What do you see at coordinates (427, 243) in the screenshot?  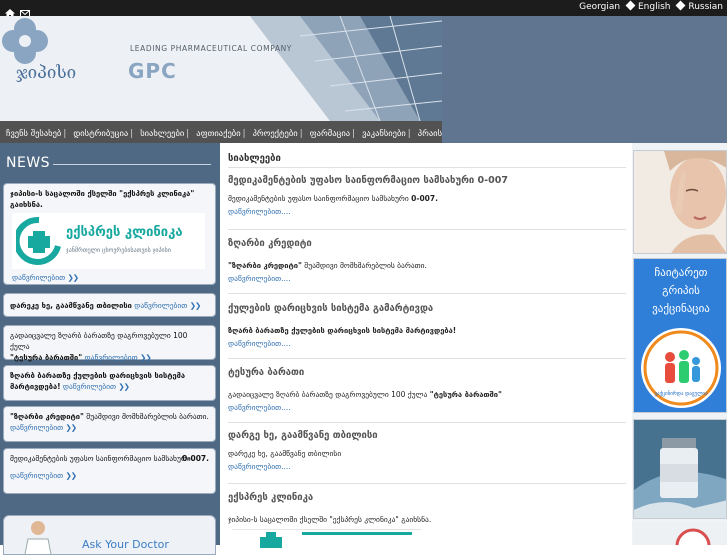 I see `news-item-title: ზღარბი კრედიტი` at bounding box center [427, 243].